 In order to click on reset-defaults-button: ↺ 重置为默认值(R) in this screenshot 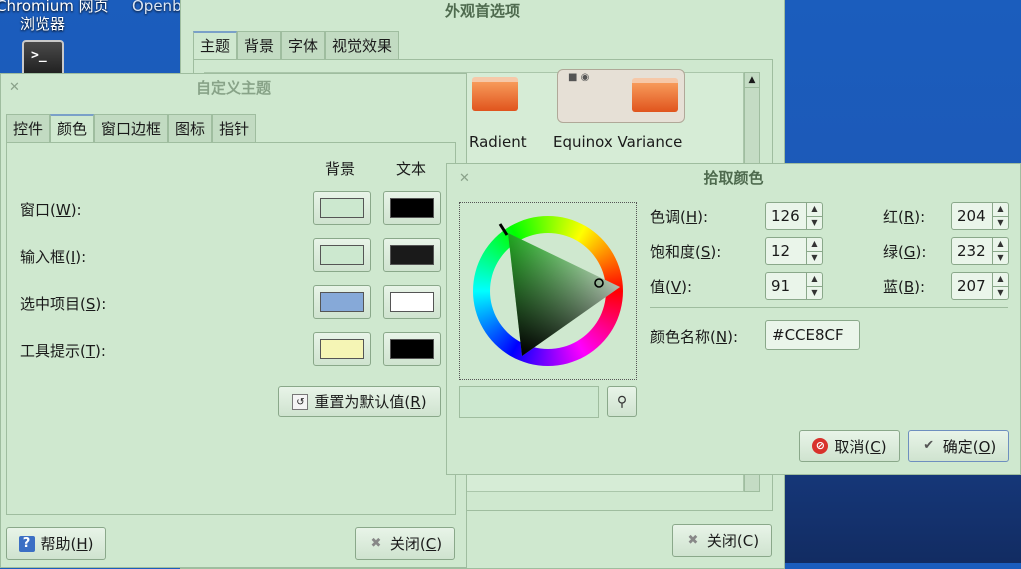, I will do `click(359, 401)`.